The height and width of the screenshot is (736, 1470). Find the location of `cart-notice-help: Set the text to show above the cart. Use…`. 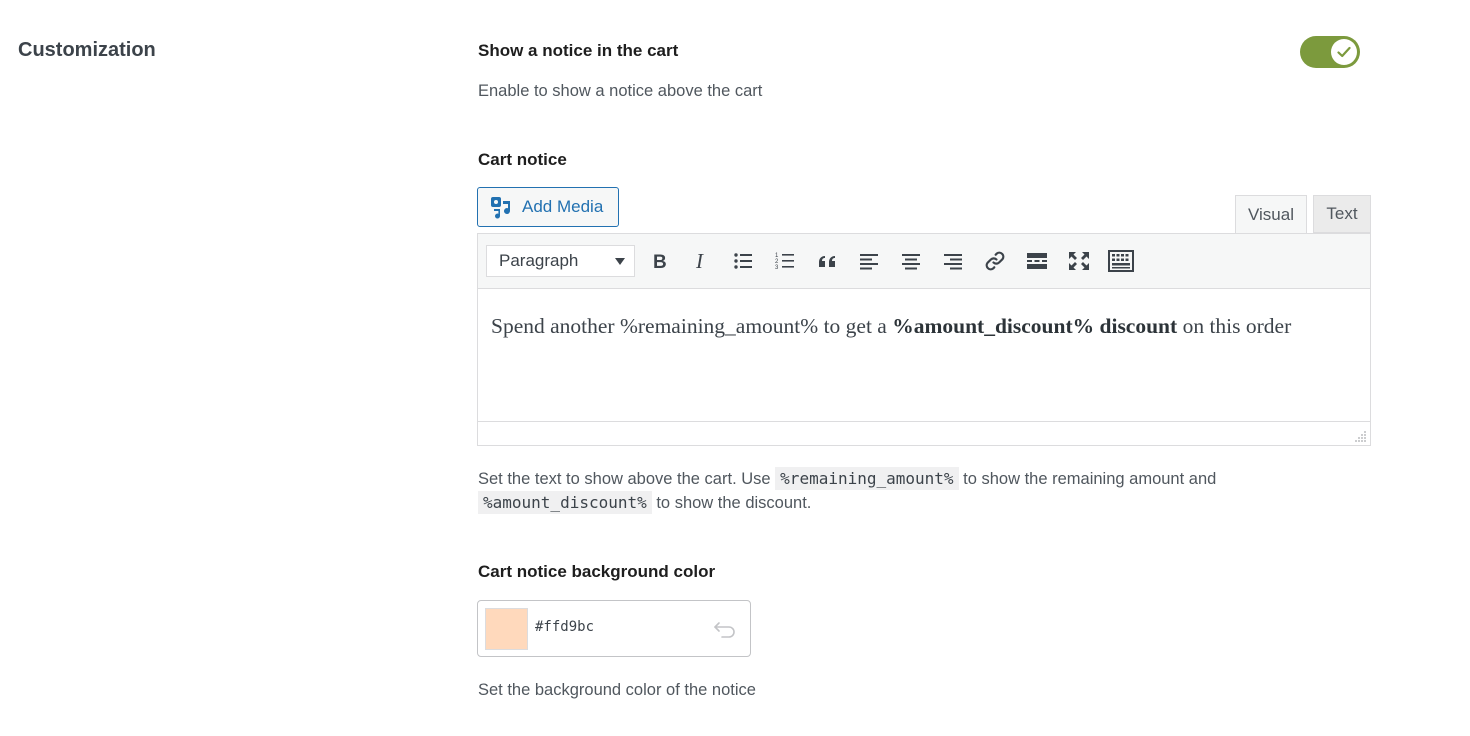

cart-notice-help: Set the text to show above the cart. Use… is located at coordinates (918, 491).